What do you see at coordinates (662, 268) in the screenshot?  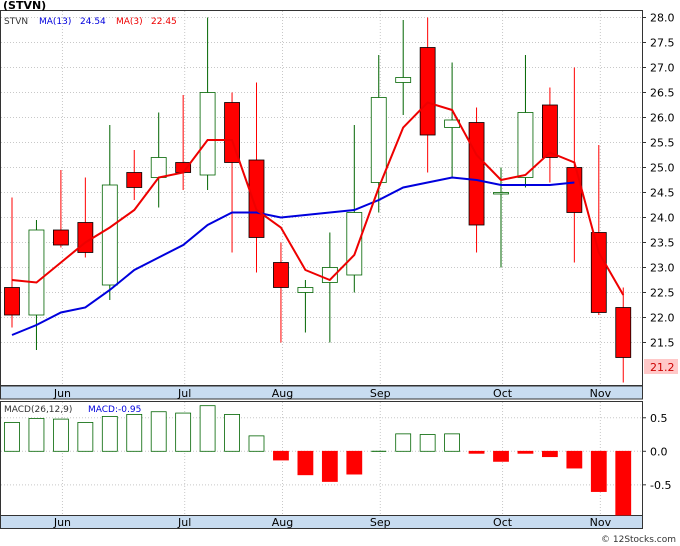 I see `price-tick-label: 23.0` at bounding box center [662, 268].